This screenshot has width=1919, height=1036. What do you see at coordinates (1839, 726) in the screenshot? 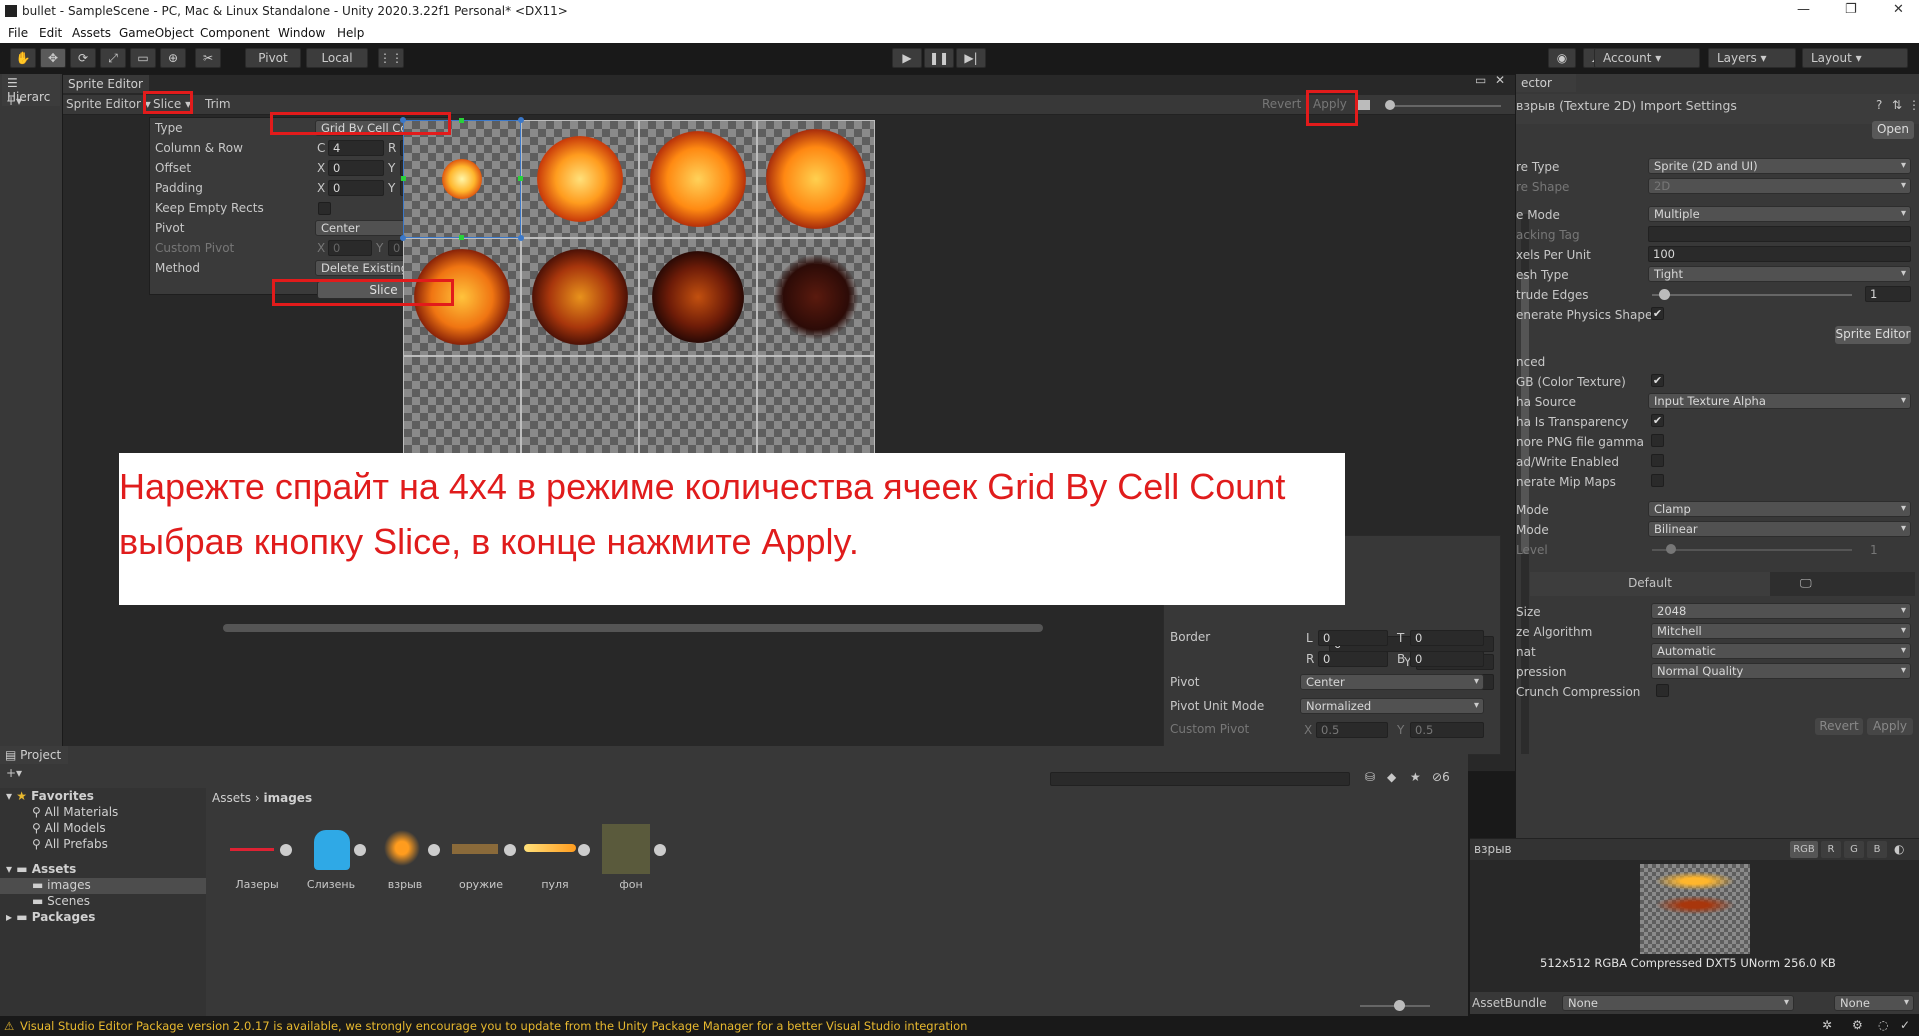
I see `import-revert-button: Revert` at bounding box center [1839, 726].